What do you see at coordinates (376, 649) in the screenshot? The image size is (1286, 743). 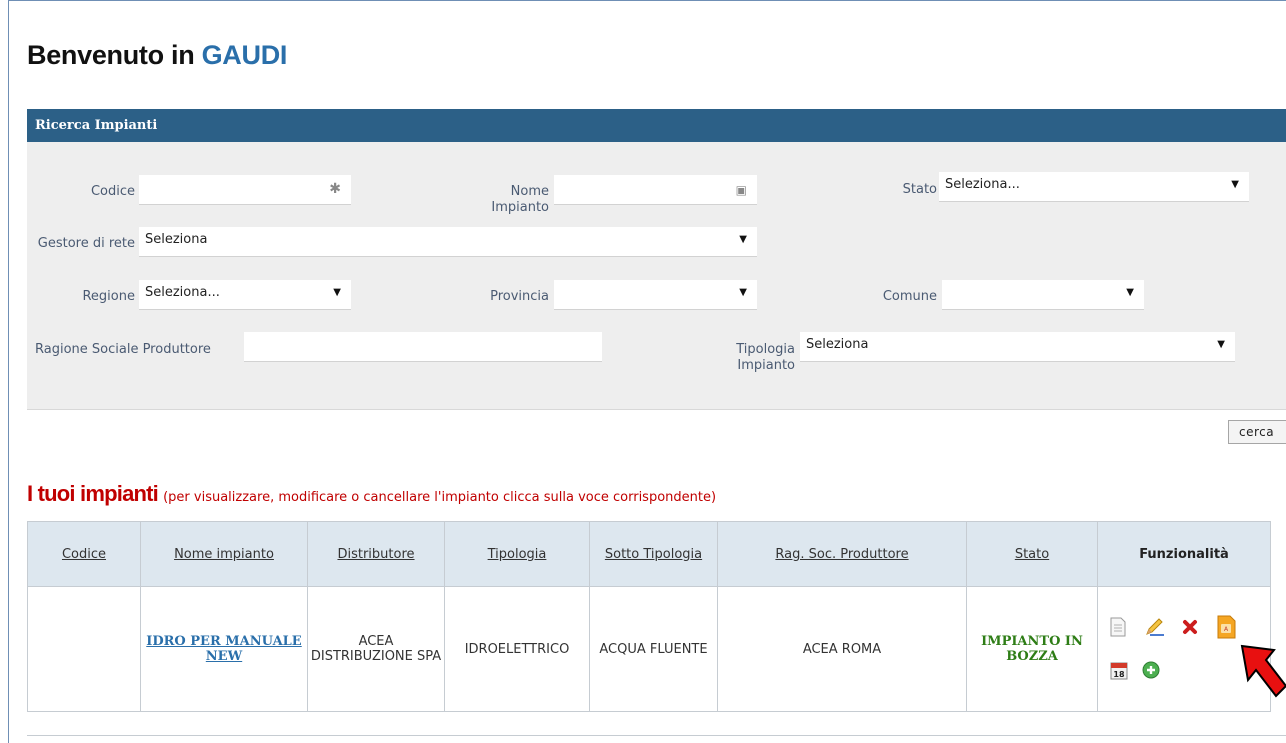 I see `cell-distributore: ACEA DISTRIBUZIONE SPA` at bounding box center [376, 649].